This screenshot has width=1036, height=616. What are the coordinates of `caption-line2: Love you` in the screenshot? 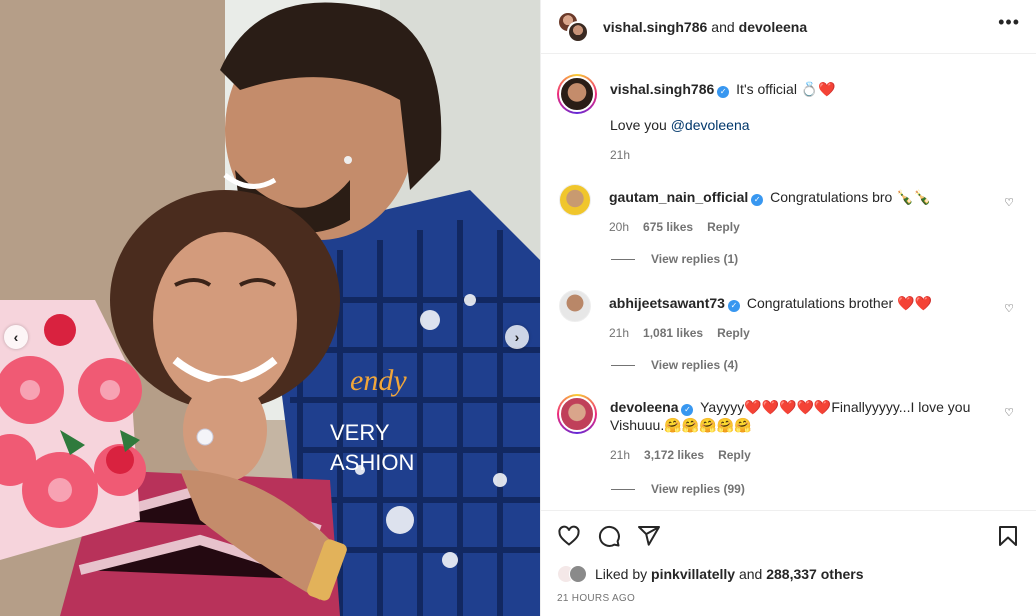 It's located at (640, 125).